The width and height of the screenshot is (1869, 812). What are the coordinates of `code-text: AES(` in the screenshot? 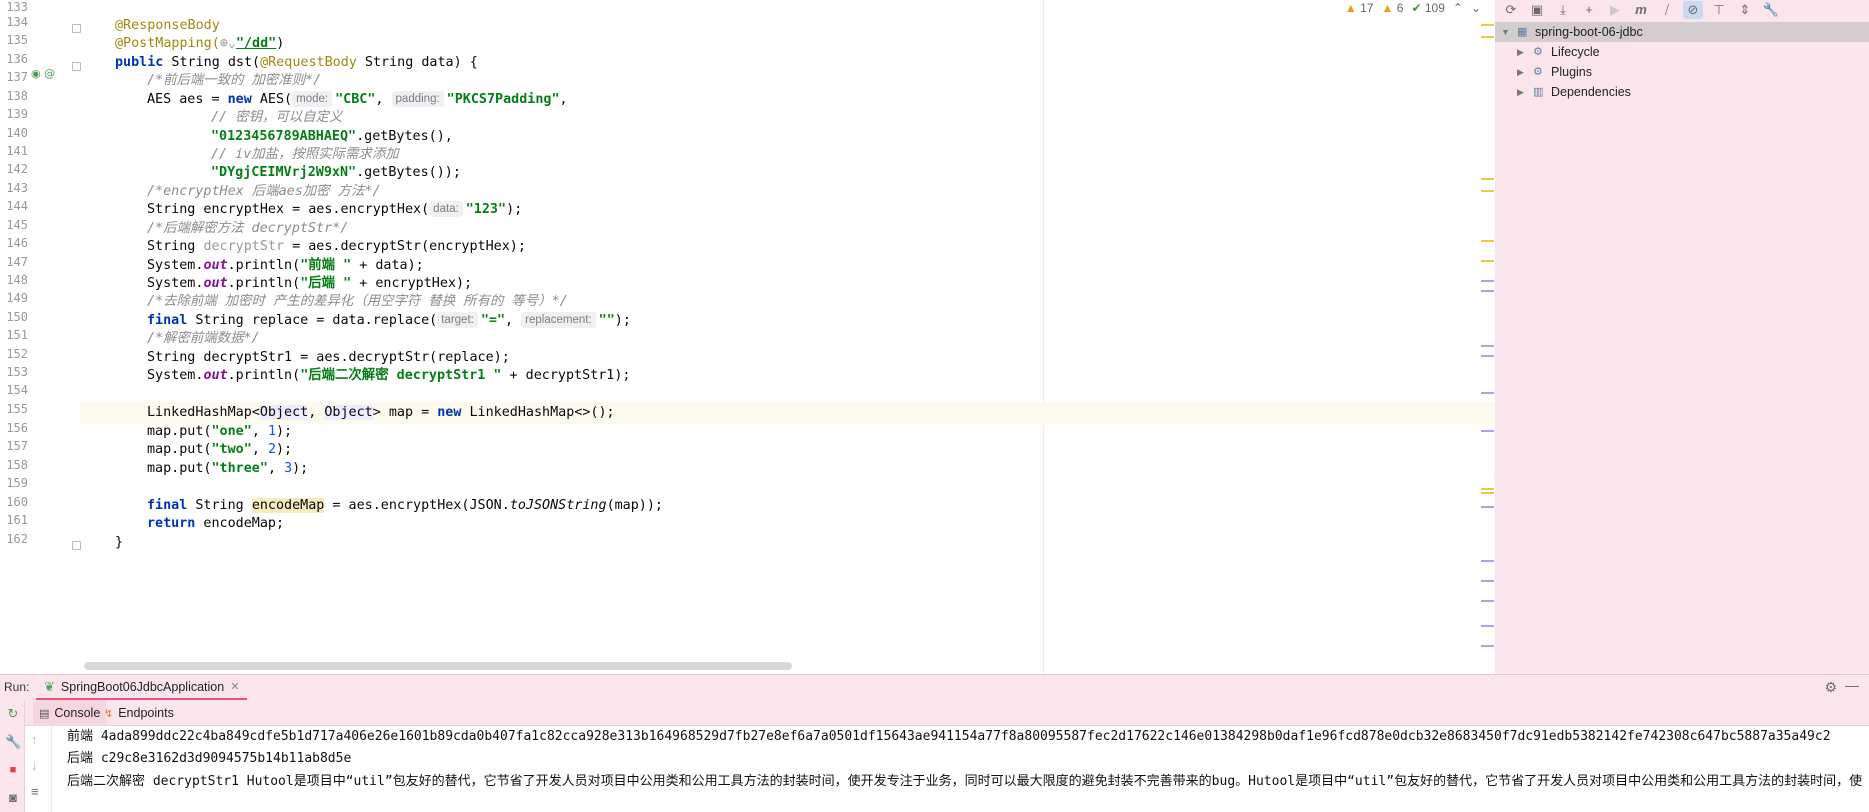 It's located at (272, 99).